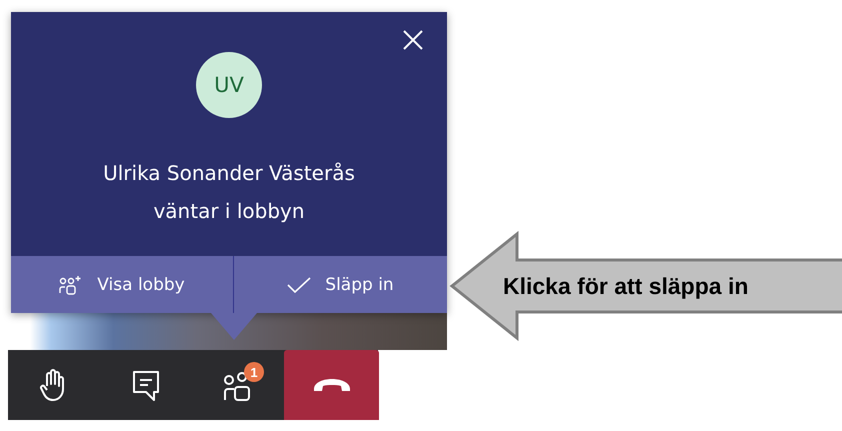 Image resolution: width=842 pixels, height=431 pixels. What do you see at coordinates (254, 372) in the screenshot?
I see `notification-badge: 1` at bounding box center [254, 372].